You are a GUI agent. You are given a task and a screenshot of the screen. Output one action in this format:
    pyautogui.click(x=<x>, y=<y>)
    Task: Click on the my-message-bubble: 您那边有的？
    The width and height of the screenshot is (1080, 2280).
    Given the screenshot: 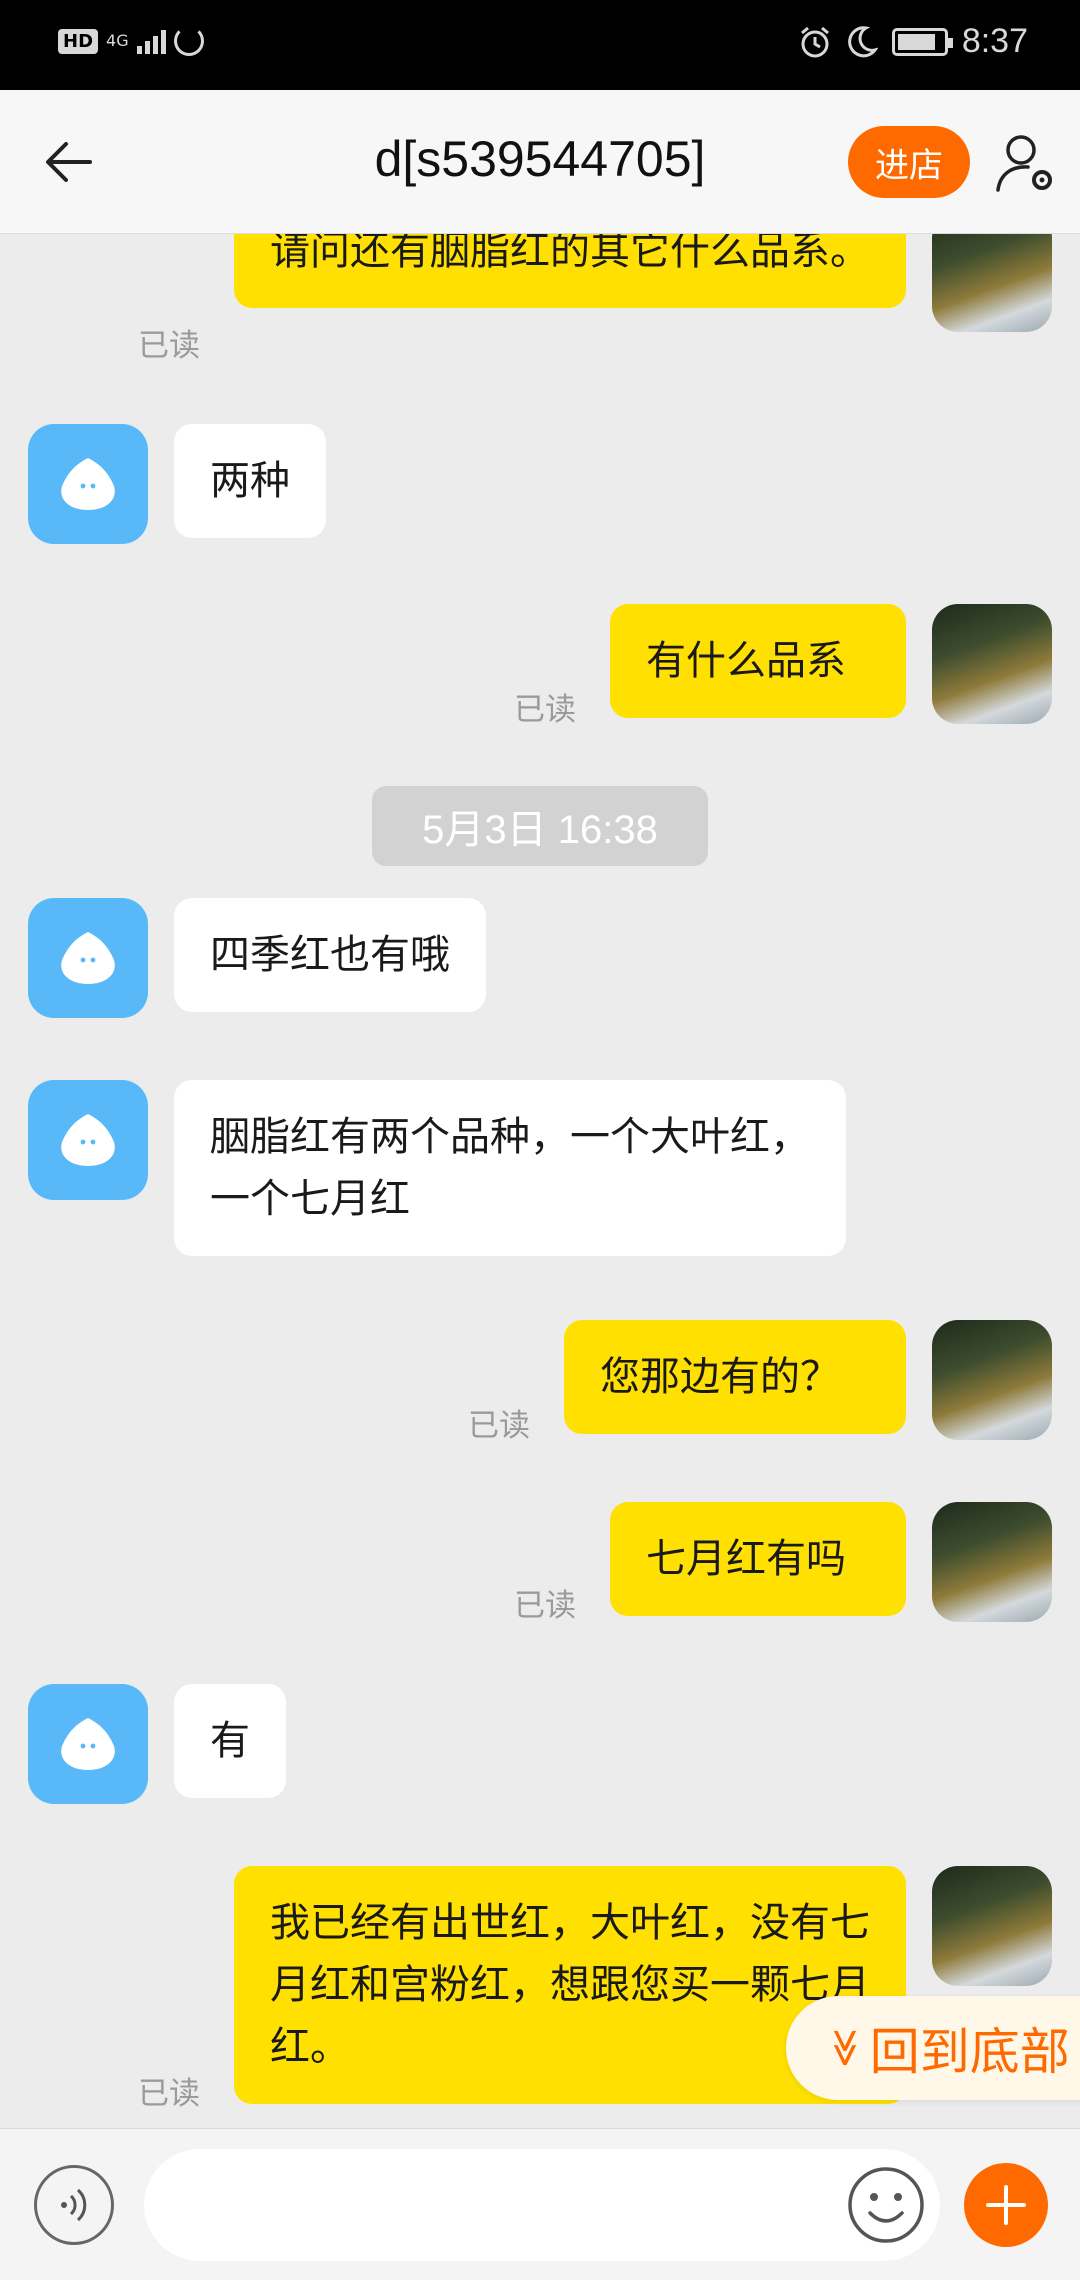 What is the action you would take?
    pyautogui.click(x=735, y=1377)
    